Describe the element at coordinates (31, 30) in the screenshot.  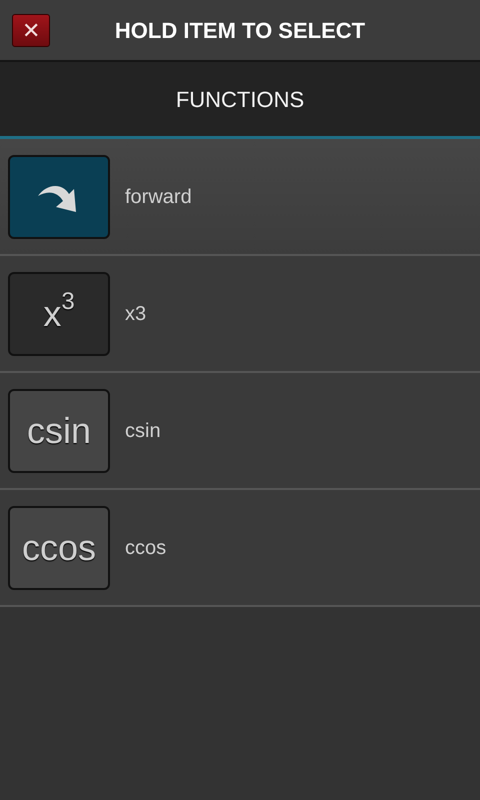
I see `close-button: ✕` at that location.